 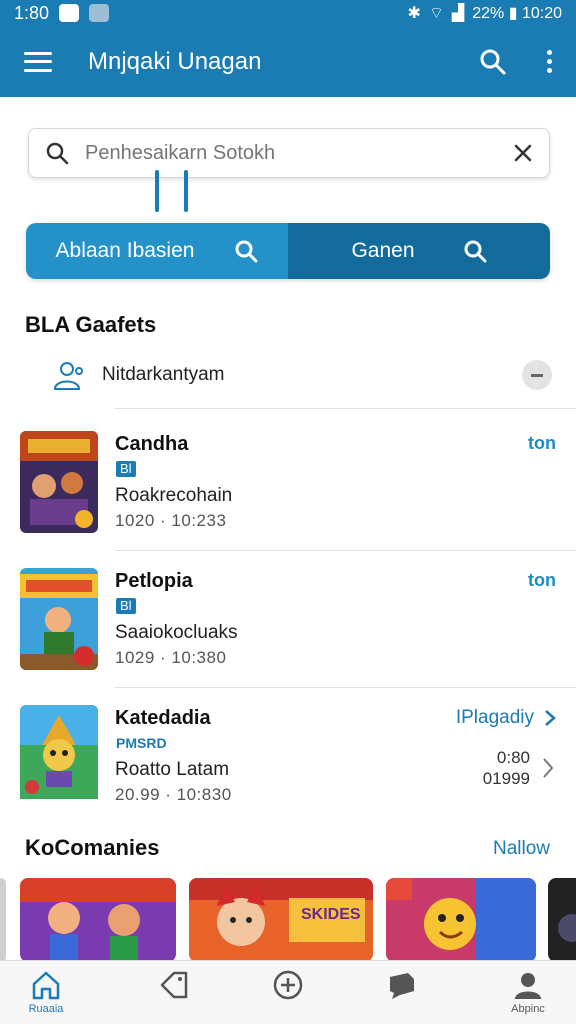 I want to click on filter-row: Nitdarkantyam, so click(x=301, y=375).